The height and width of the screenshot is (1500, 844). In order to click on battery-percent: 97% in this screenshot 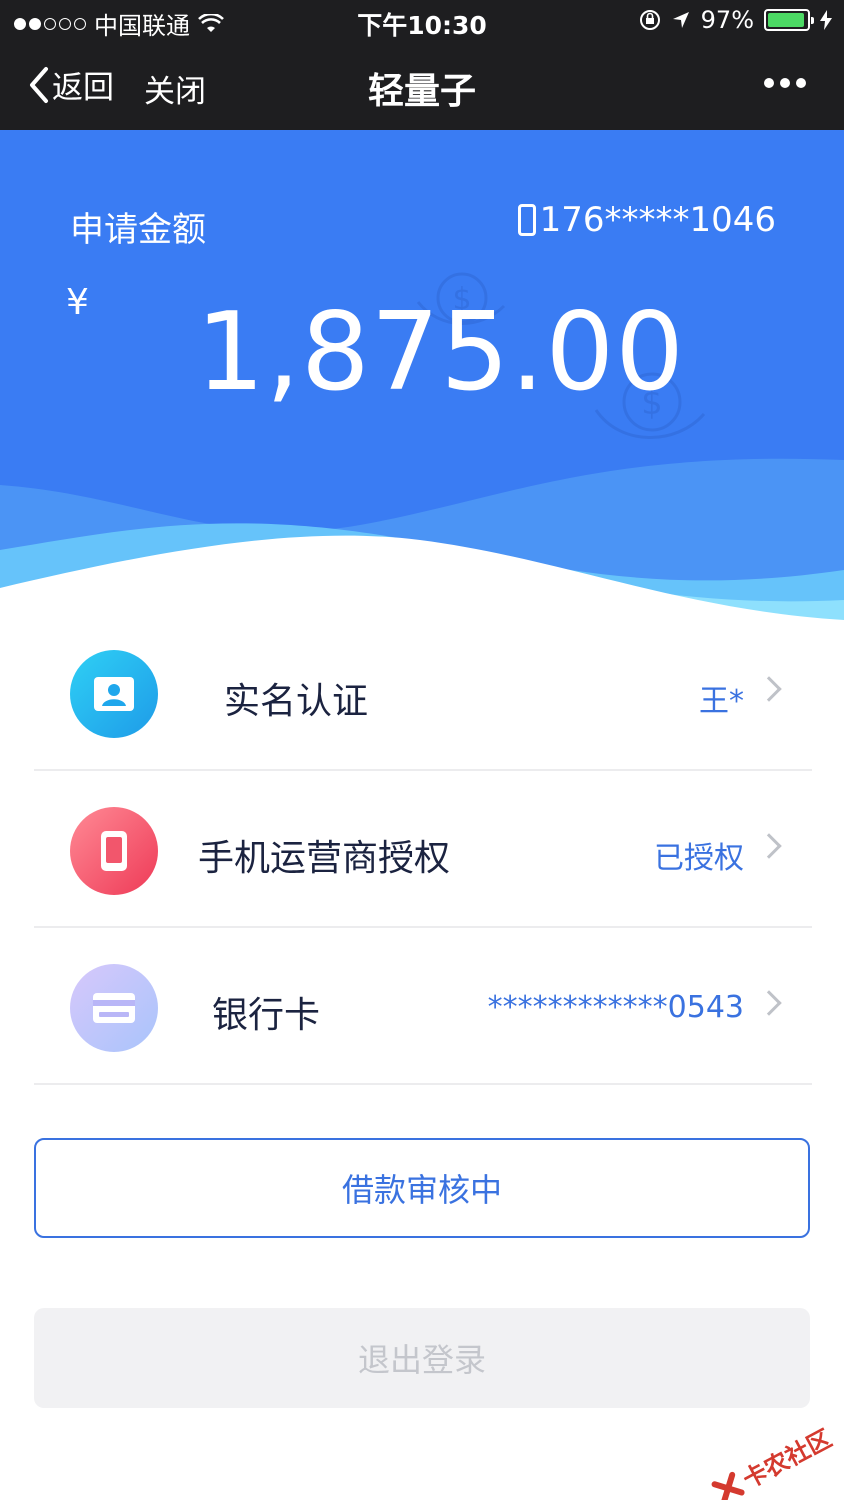, I will do `click(727, 20)`.